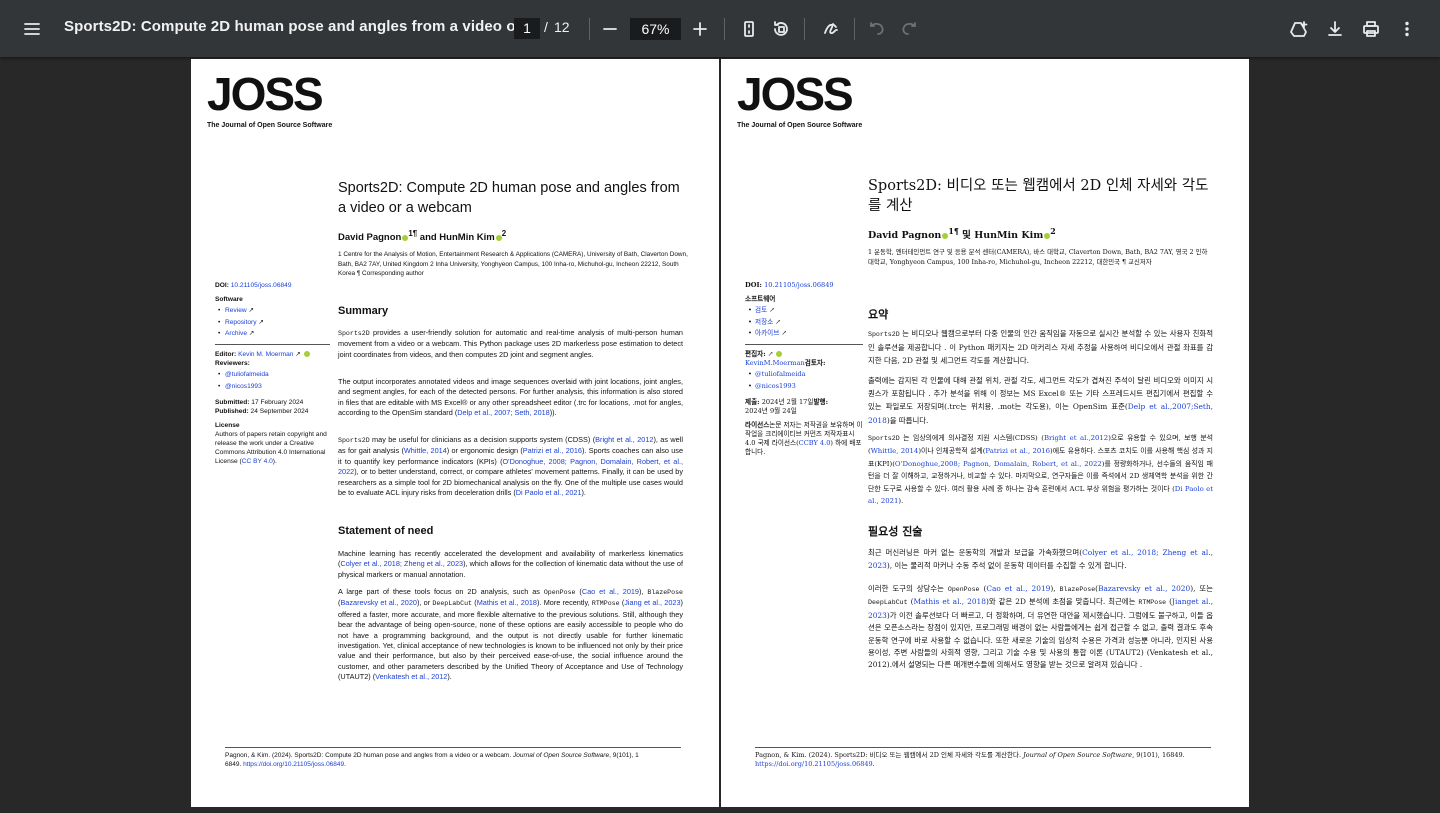 The width and height of the screenshot is (1440, 813). I want to click on paper-title: Sports2D: 비디오 또는 웹캠에서 2D 인체 자세와 각도를 계산, so click(1038, 196).